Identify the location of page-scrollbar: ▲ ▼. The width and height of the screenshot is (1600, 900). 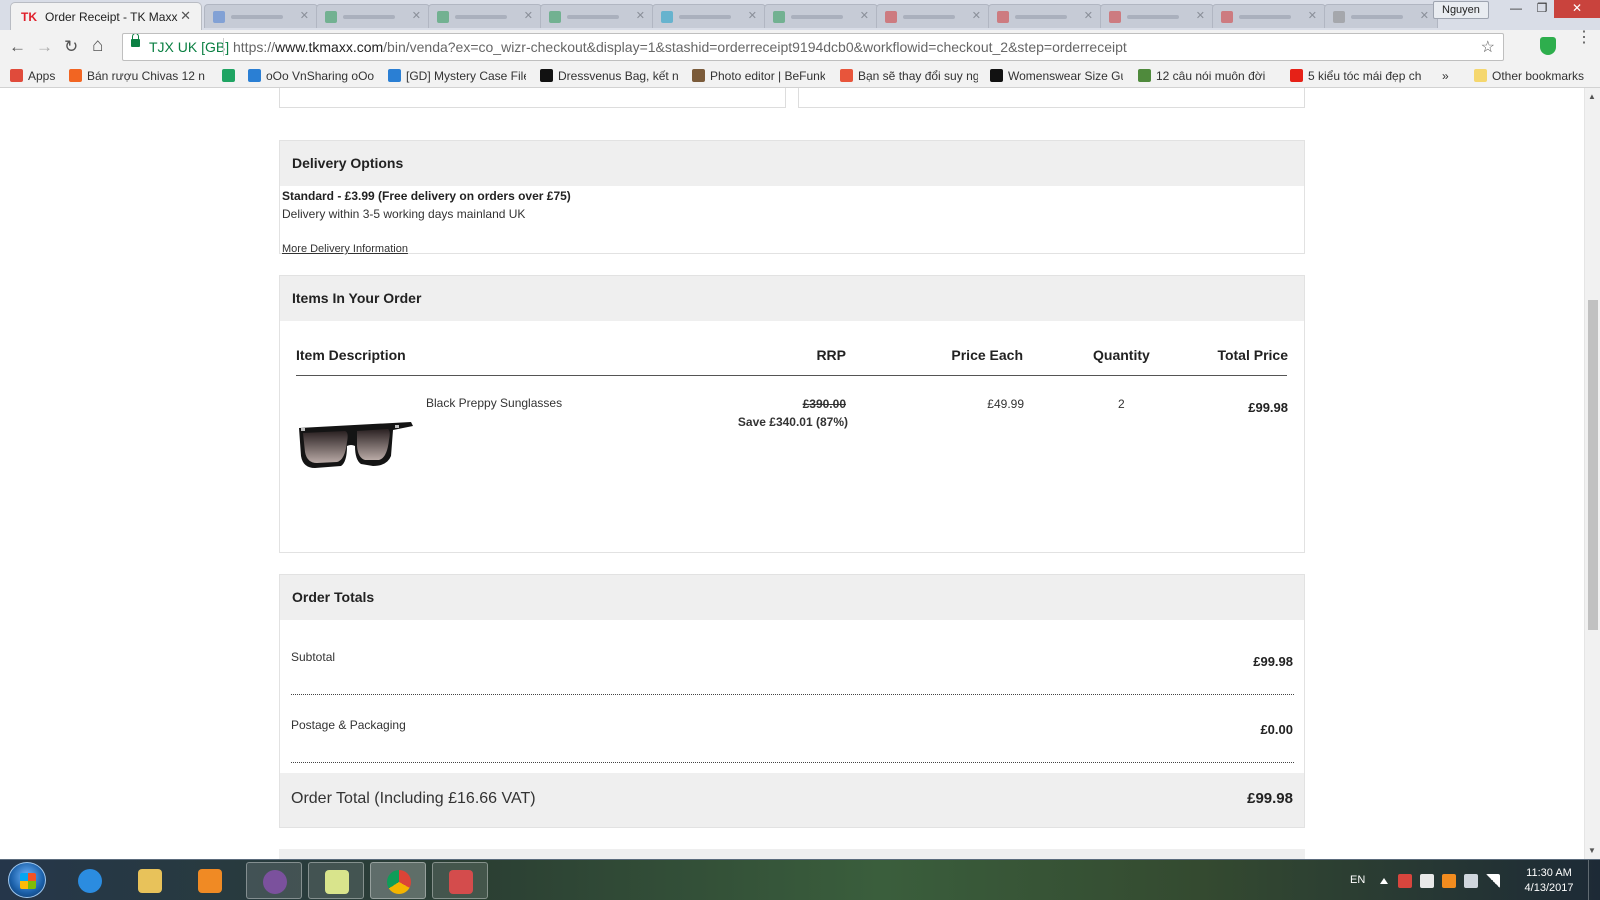
(1592, 473).